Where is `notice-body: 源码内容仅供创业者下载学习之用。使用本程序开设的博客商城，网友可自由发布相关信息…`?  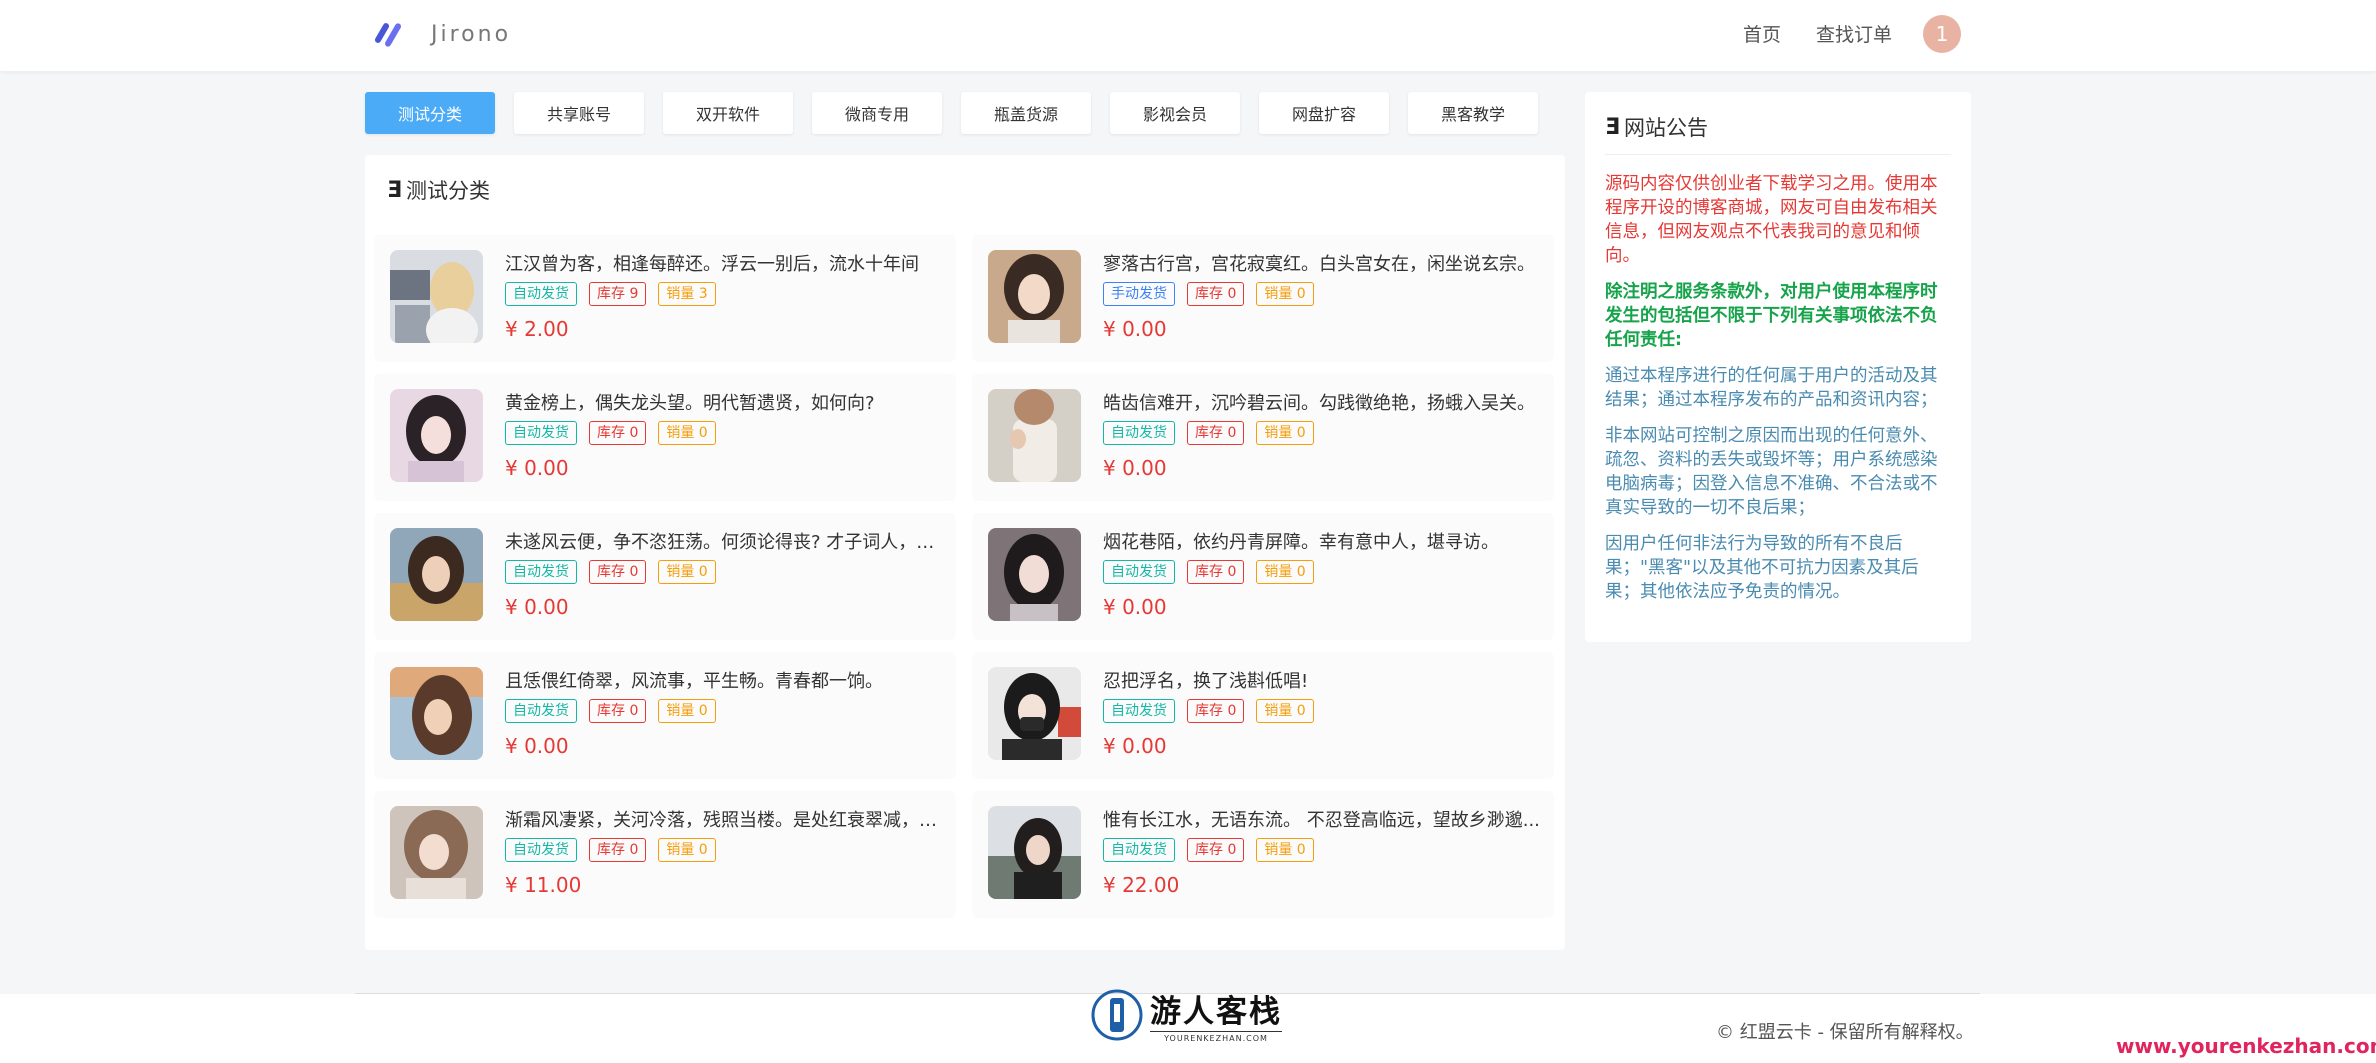 notice-body: 源码内容仅供创业者下载学习之用。使用本程序开设的博客商城，网友可自由发布相关信息… is located at coordinates (1778, 394).